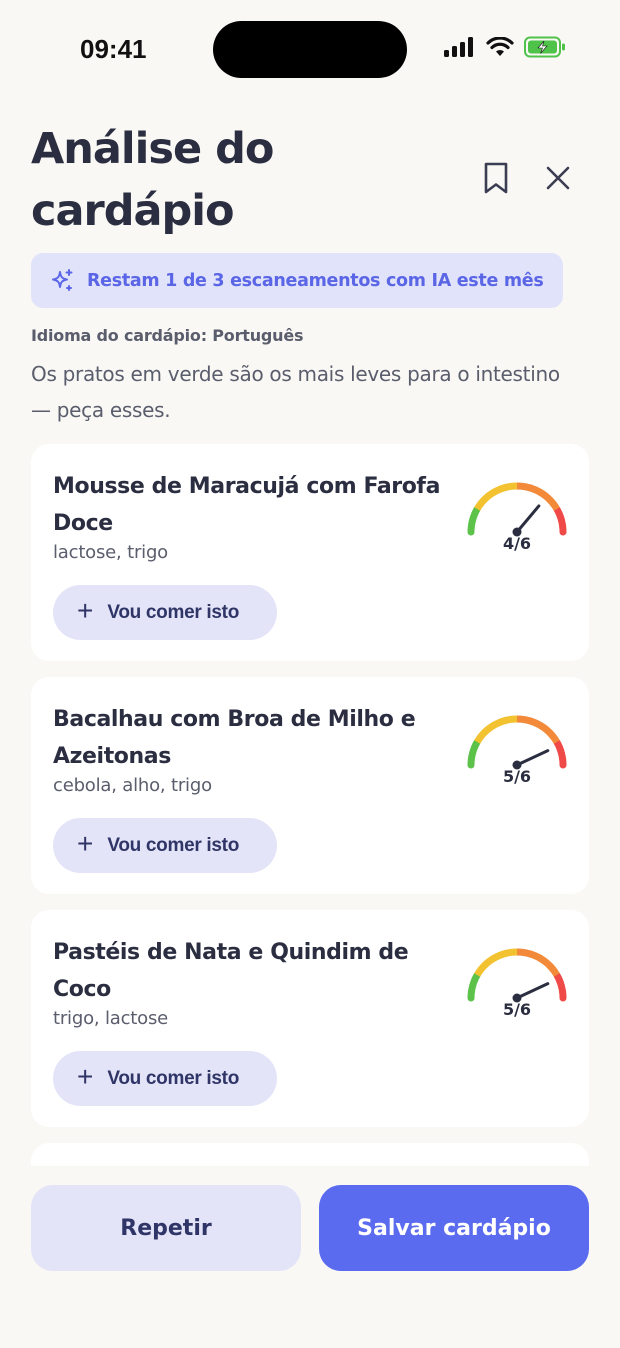 The height and width of the screenshot is (1348, 620). Describe the element at coordinates (110, 552) in the screenshot. I see `dish-allergens: lactose, trigo` at that location.